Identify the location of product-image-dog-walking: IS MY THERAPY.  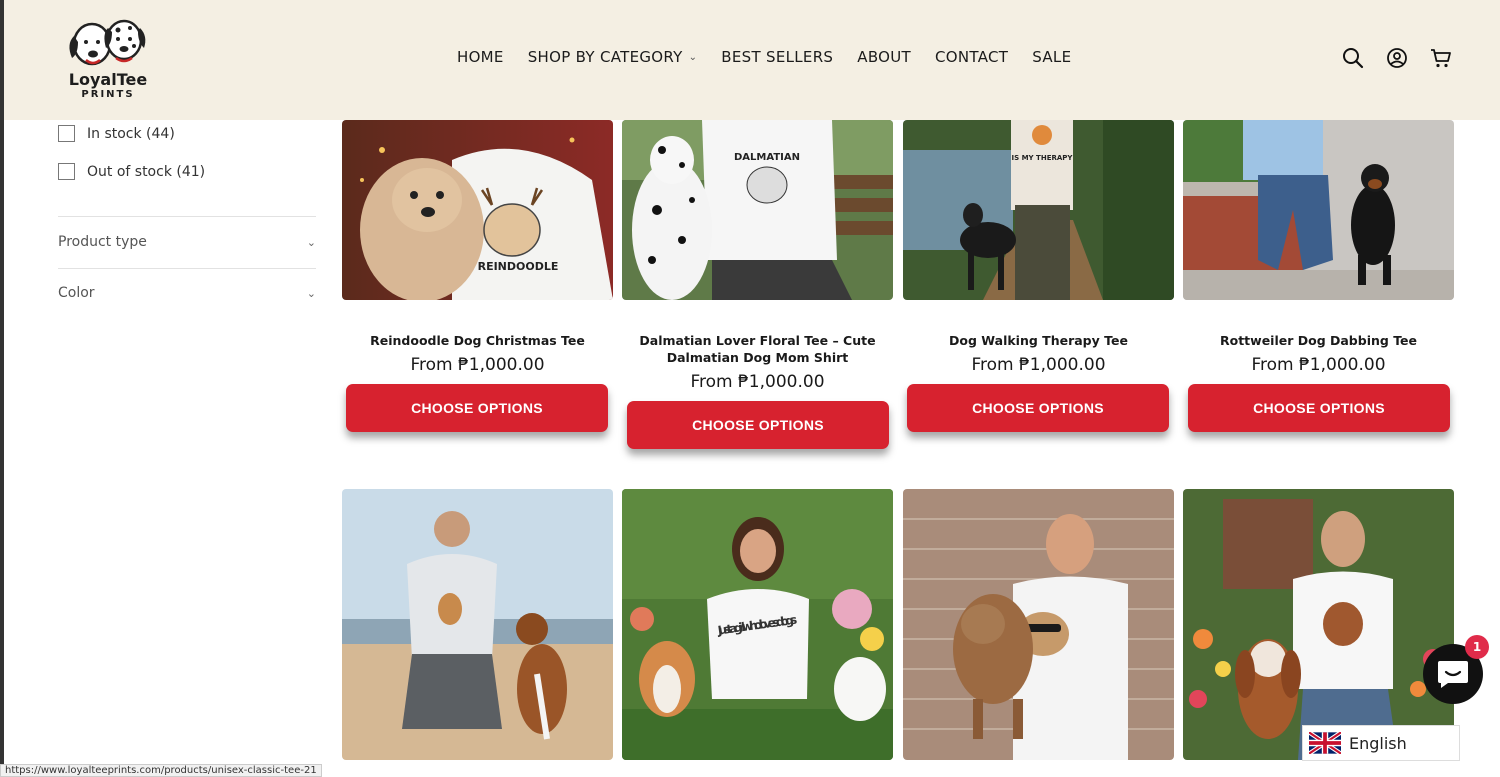
(1038, 210).